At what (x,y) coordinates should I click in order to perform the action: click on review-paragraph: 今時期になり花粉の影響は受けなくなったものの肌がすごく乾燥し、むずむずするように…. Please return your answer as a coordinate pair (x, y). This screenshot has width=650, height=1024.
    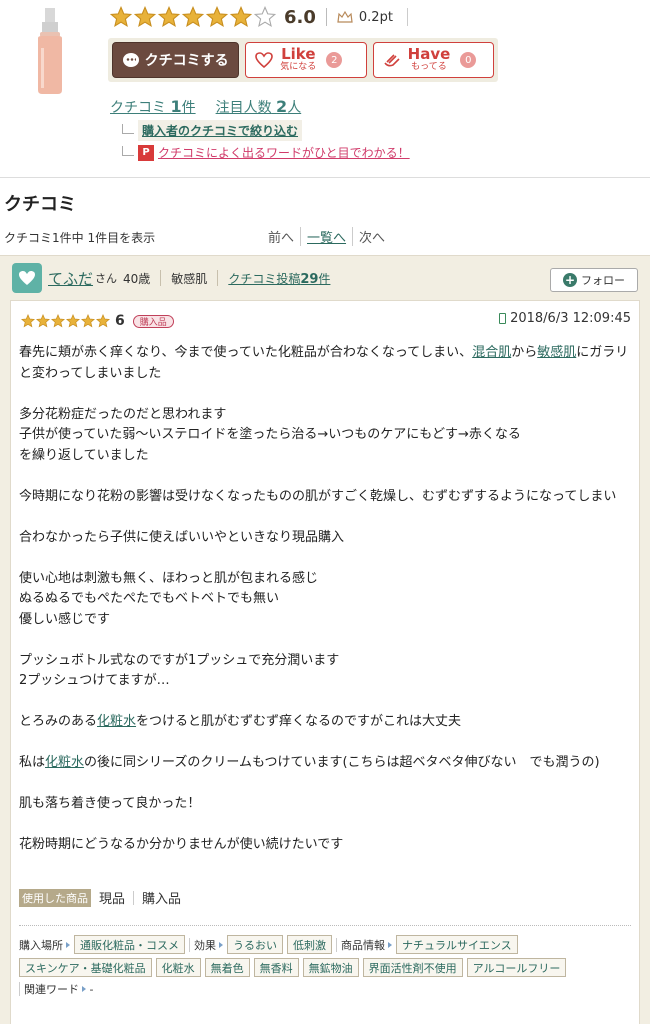
    Looking at the image, I should click on (318, 496).